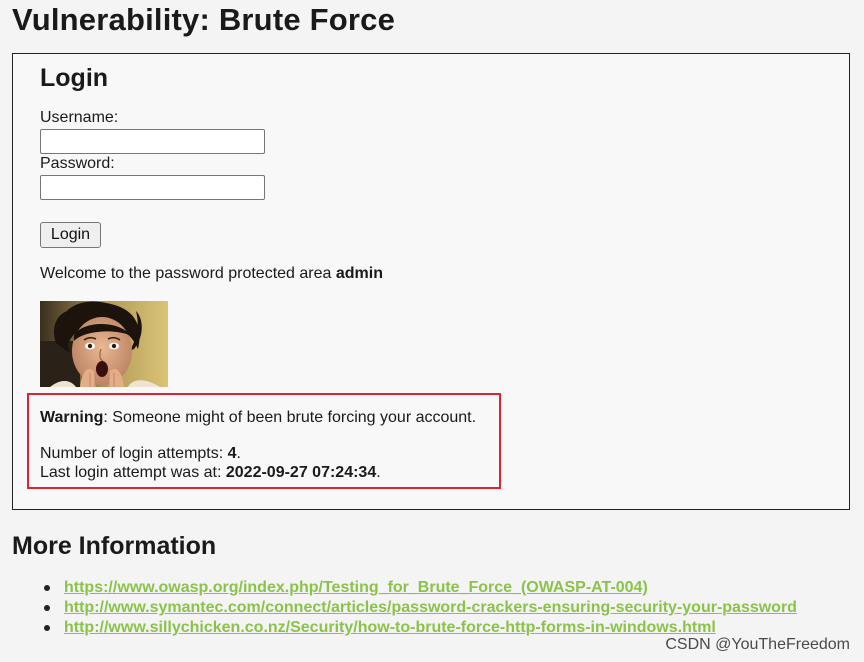 This screenshot has width=864, height=662. What do you see at coordinates (77, 163) in the screenshot?
I see `password-label: Password:` at bounding box center [77, 163].